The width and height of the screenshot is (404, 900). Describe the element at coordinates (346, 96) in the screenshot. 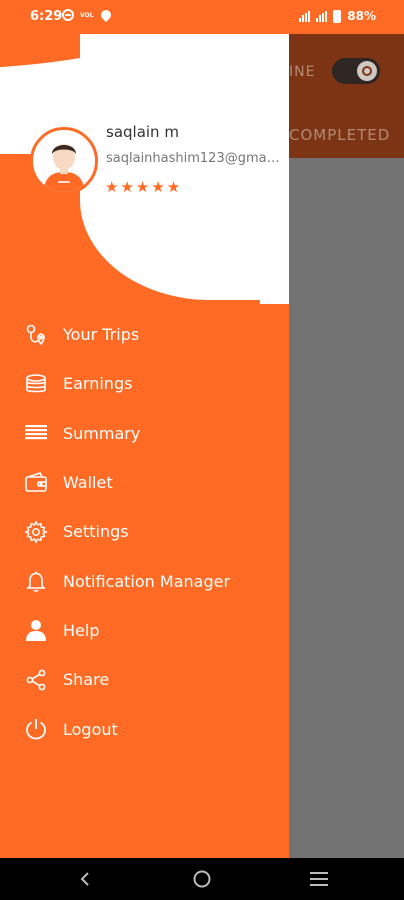

I see `background-header: INE COMPLETED` at that location.